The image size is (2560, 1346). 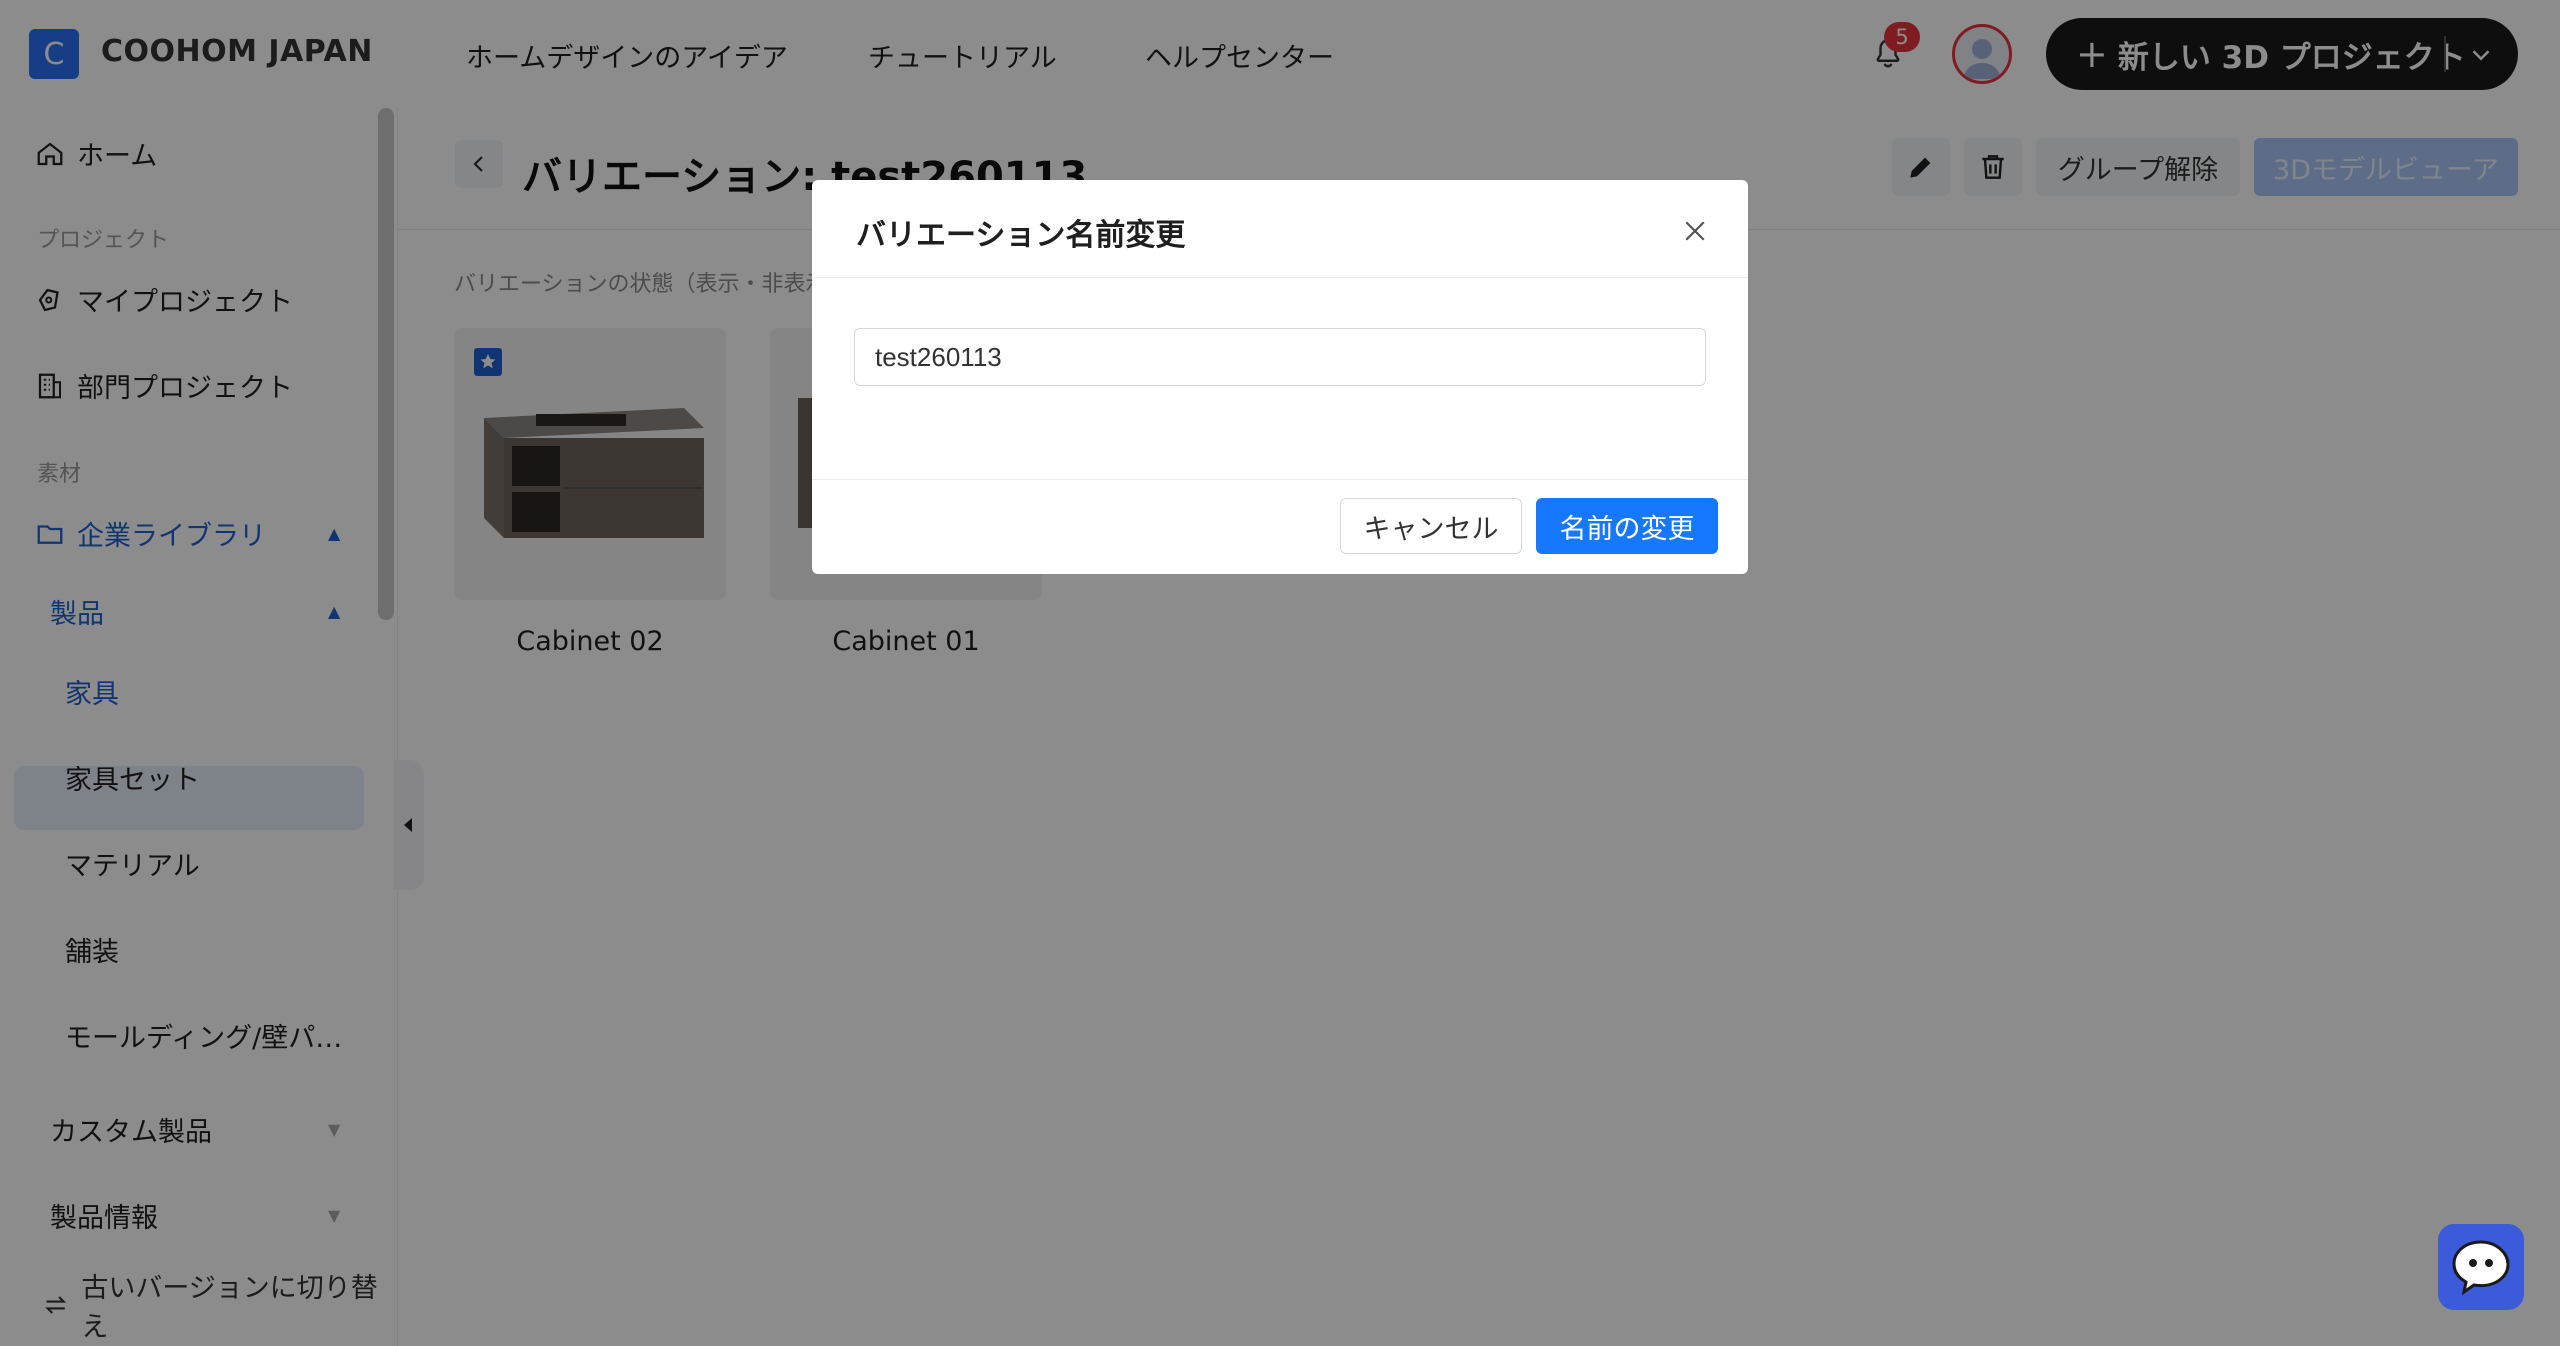 What do you see at coordinates (1695, 231) in the screenshot?
I see `close-icon` at bounding box center [1695, 231].